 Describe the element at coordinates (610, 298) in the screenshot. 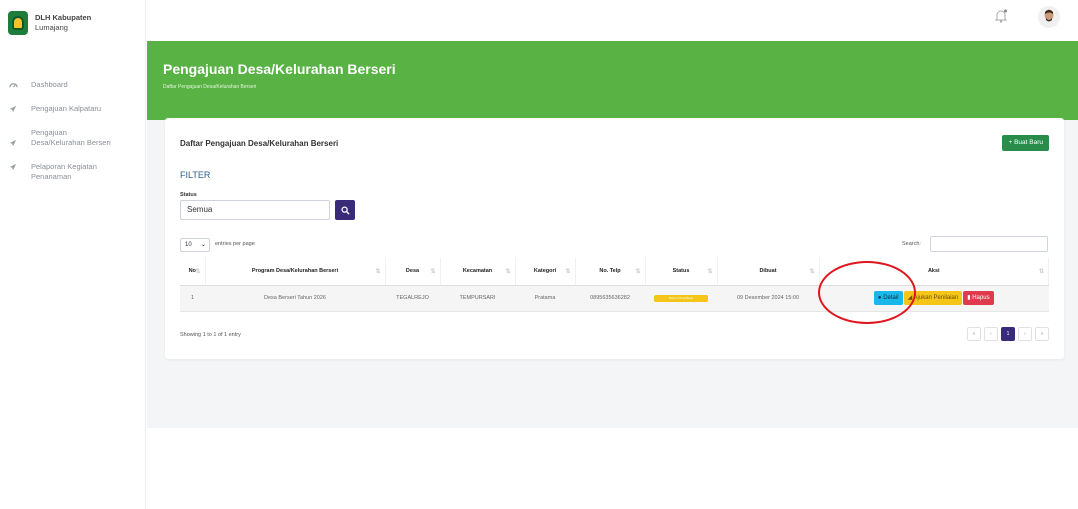

I see `cell-telp: 0895635636282` at that location.